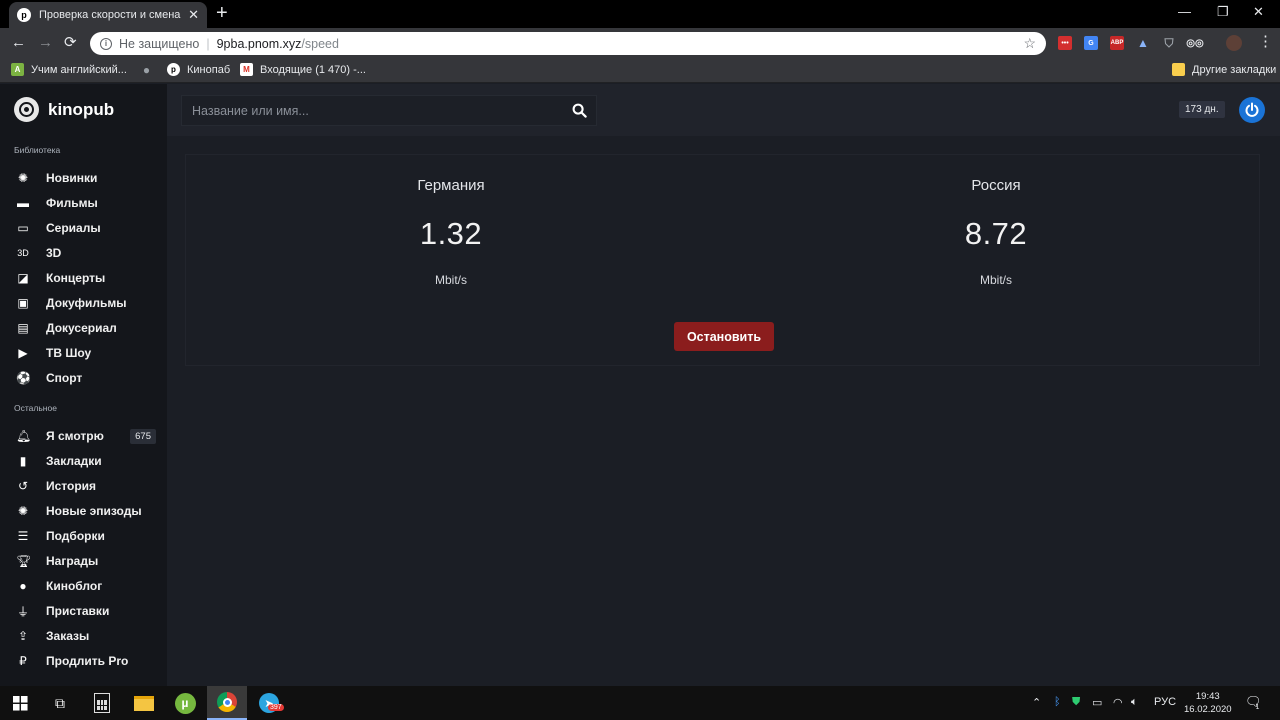 Image resolution: width=1280 pixels, height=720 pixels. Describe the element at coordinates (1165, 702) in the screenshot. I see `language-indicator: РУС` at that location.